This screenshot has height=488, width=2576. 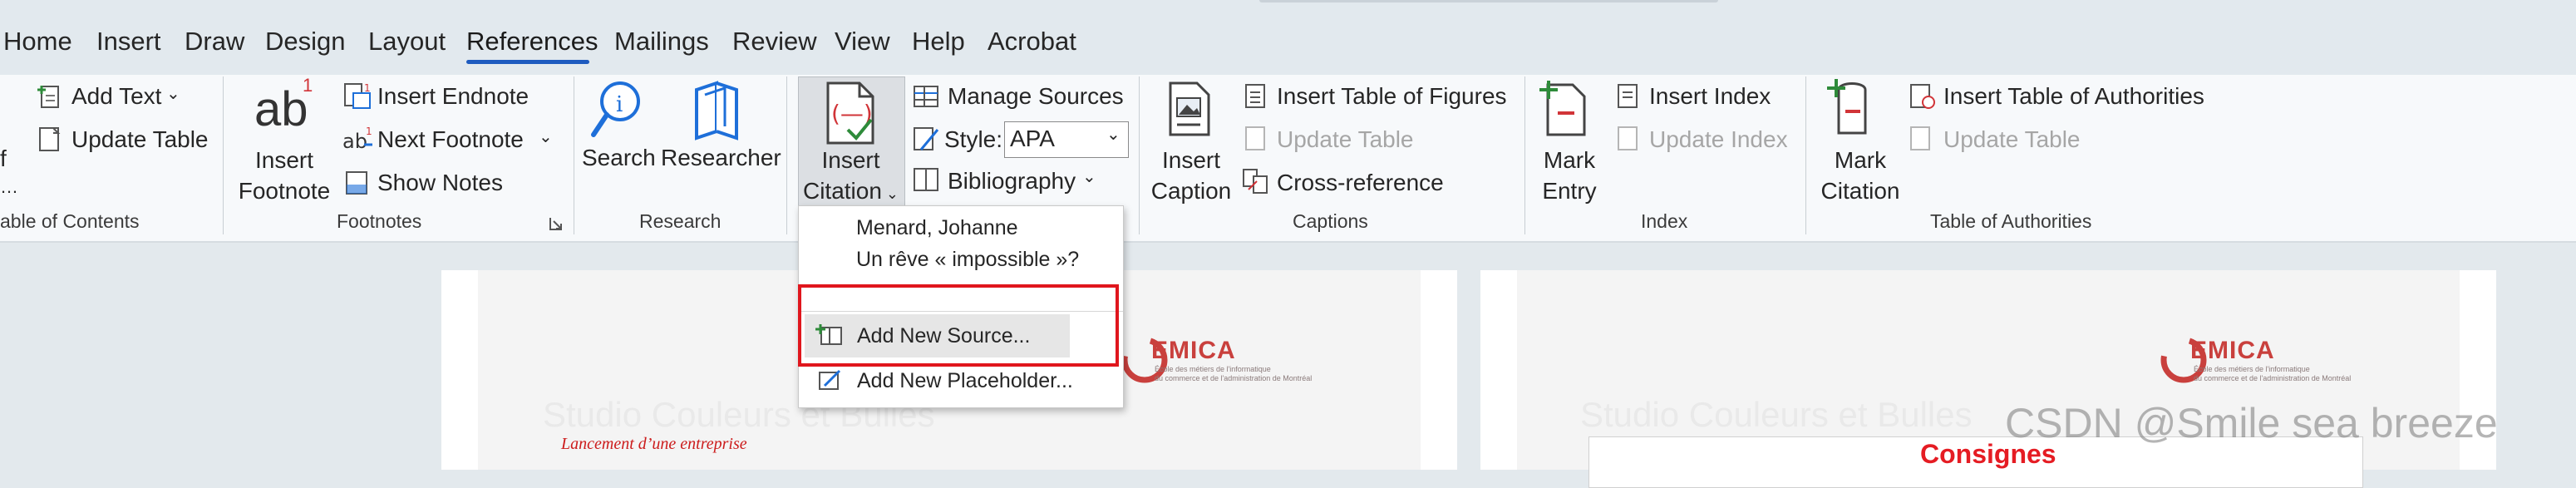 What do you see at coordinates (1360, 183) in the screenshot?
I see `cross-reference-button: Cross-reference` at bounding box center [1360, 183].